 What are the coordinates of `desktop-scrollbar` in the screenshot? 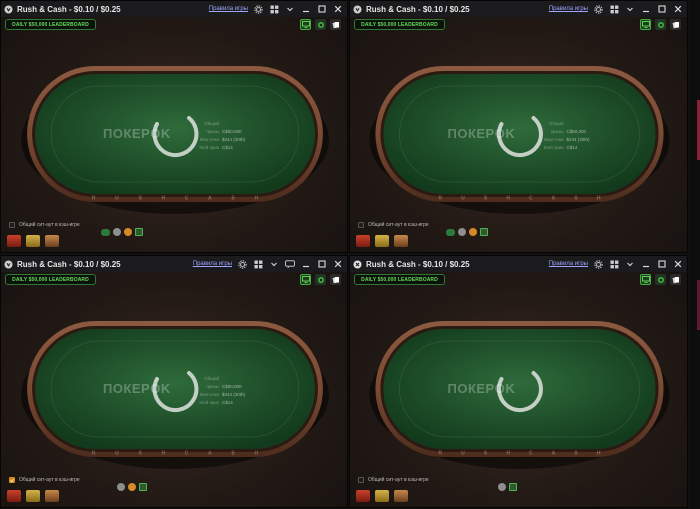 It's located at (694, 254).